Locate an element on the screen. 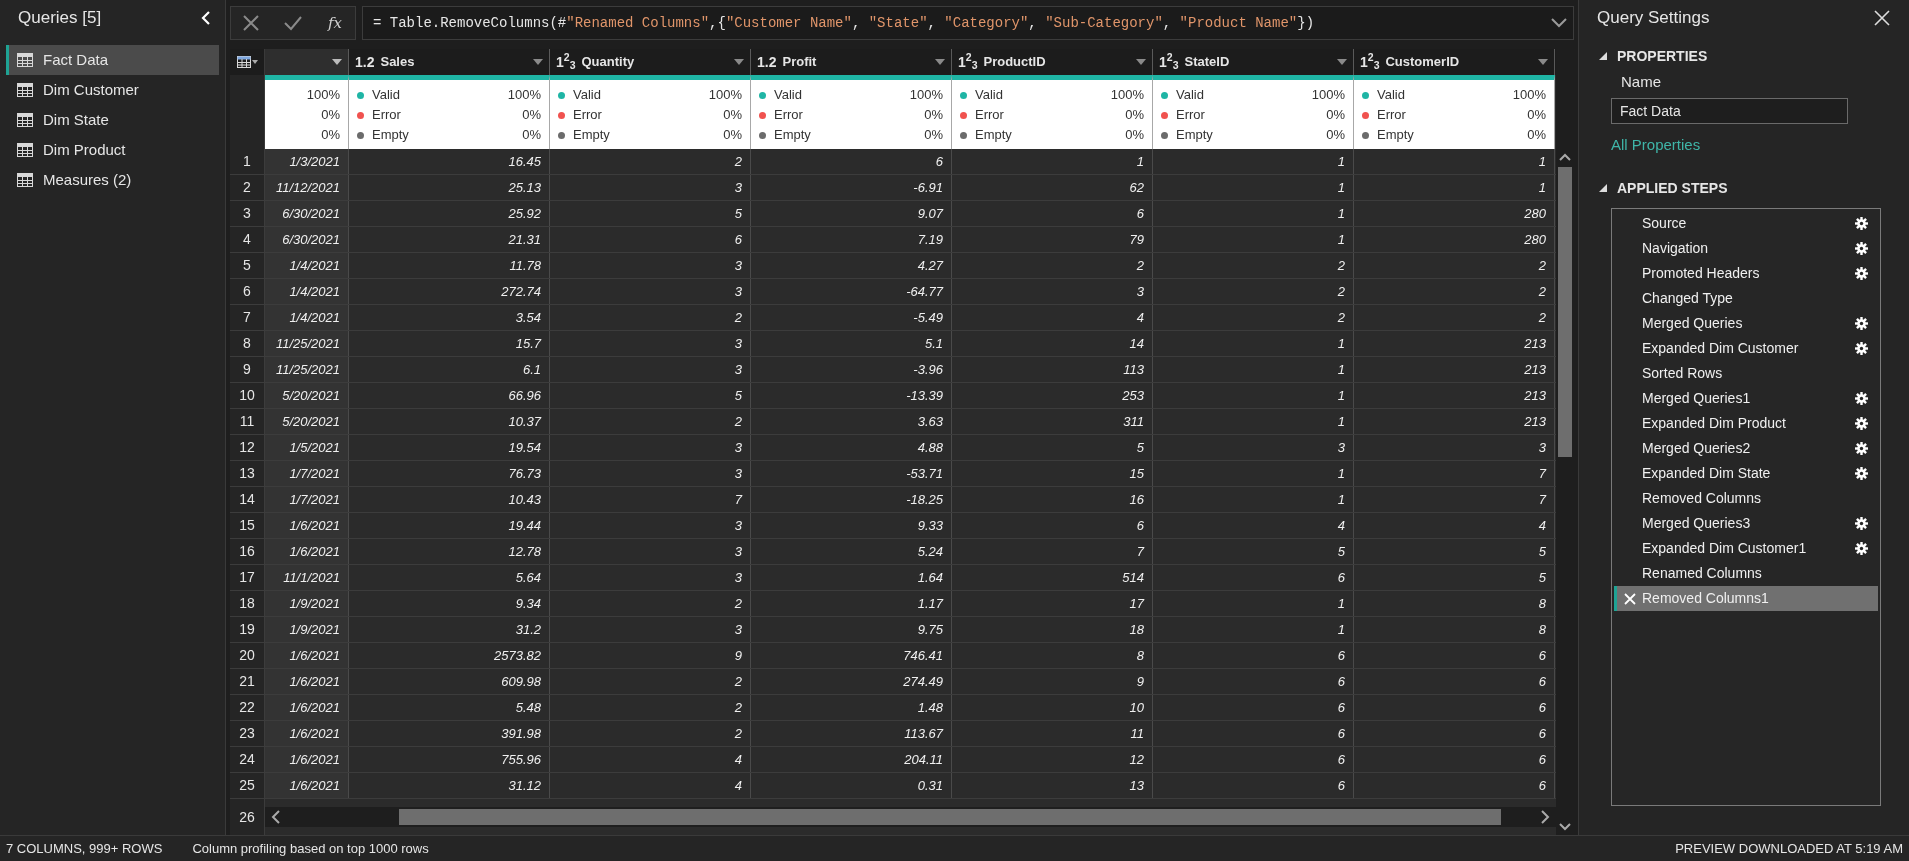  horizontal-scrollbar is located at coordinates (910, 817).